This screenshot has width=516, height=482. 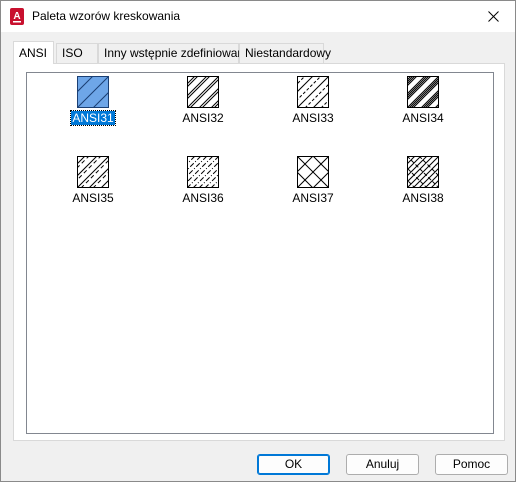 I want to click on pattern-label: ANSI35, so click(x=93, y=198).